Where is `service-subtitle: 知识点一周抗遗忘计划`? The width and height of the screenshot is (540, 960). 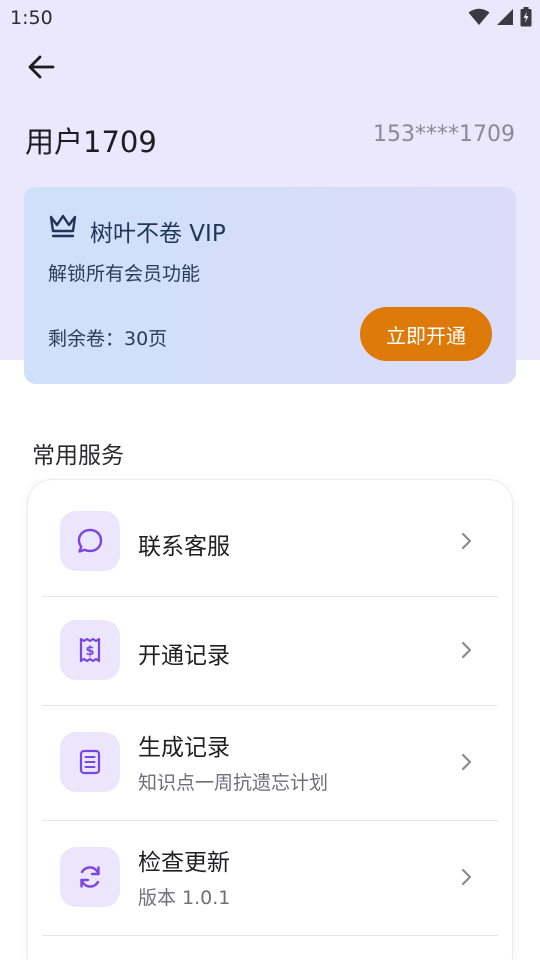 service-subtitle: 知识点一周抗遗忘计划 is located at coordinates (233, 783).